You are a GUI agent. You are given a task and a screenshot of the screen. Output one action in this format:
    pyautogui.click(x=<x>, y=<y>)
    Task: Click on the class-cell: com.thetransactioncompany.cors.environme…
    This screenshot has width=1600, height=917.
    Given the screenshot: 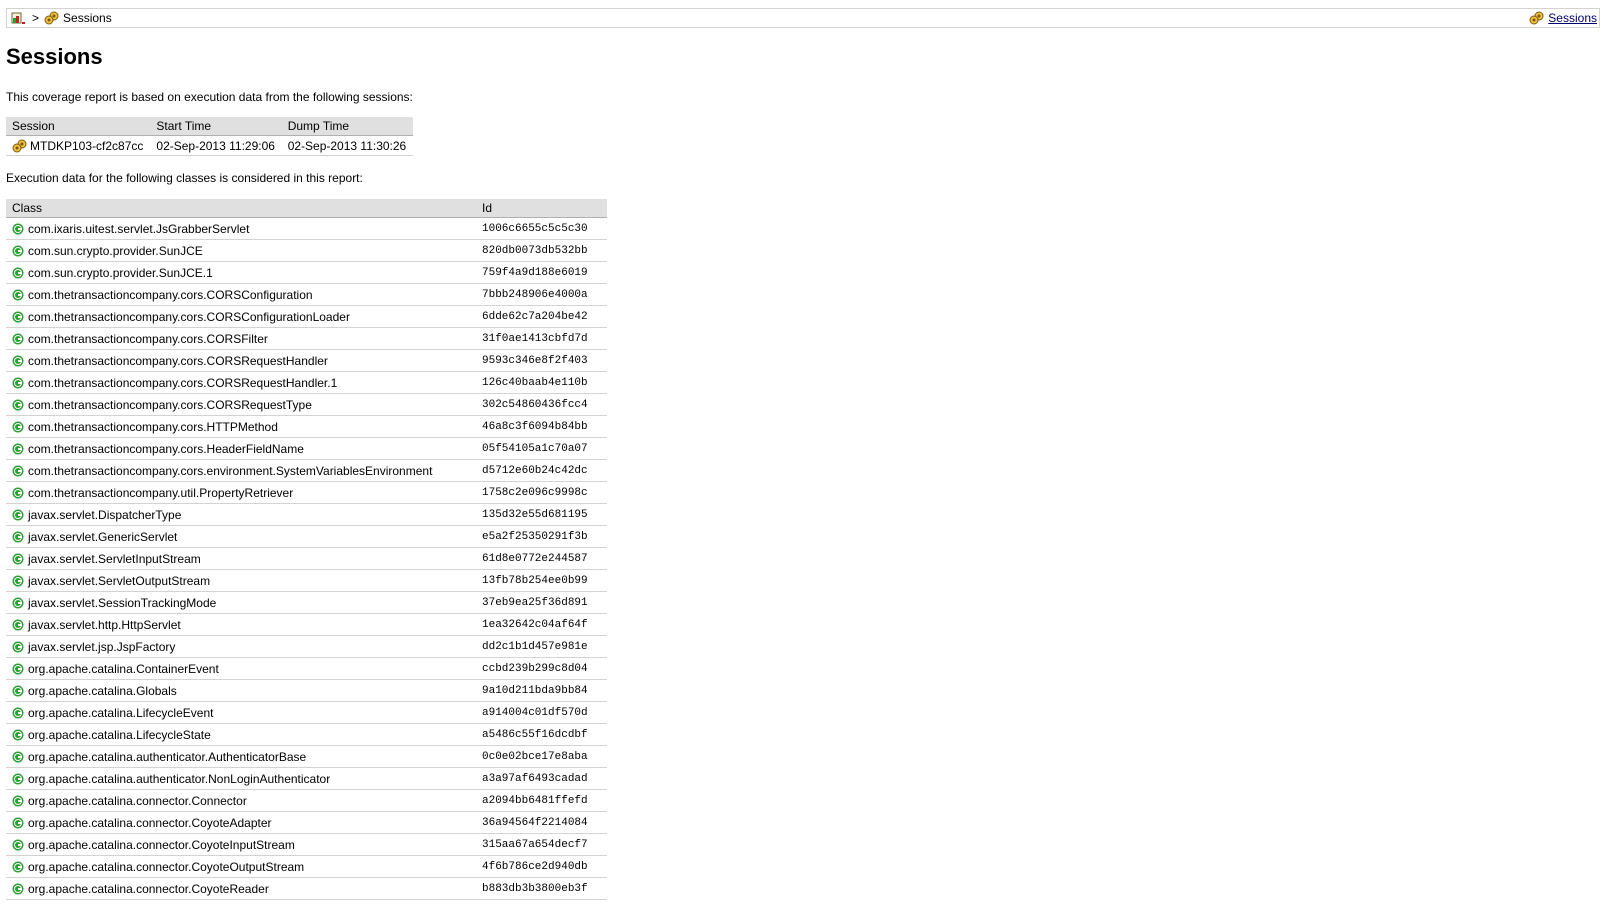 What is the action you would take?
    pyautogui.click(x=241, y=470)
    